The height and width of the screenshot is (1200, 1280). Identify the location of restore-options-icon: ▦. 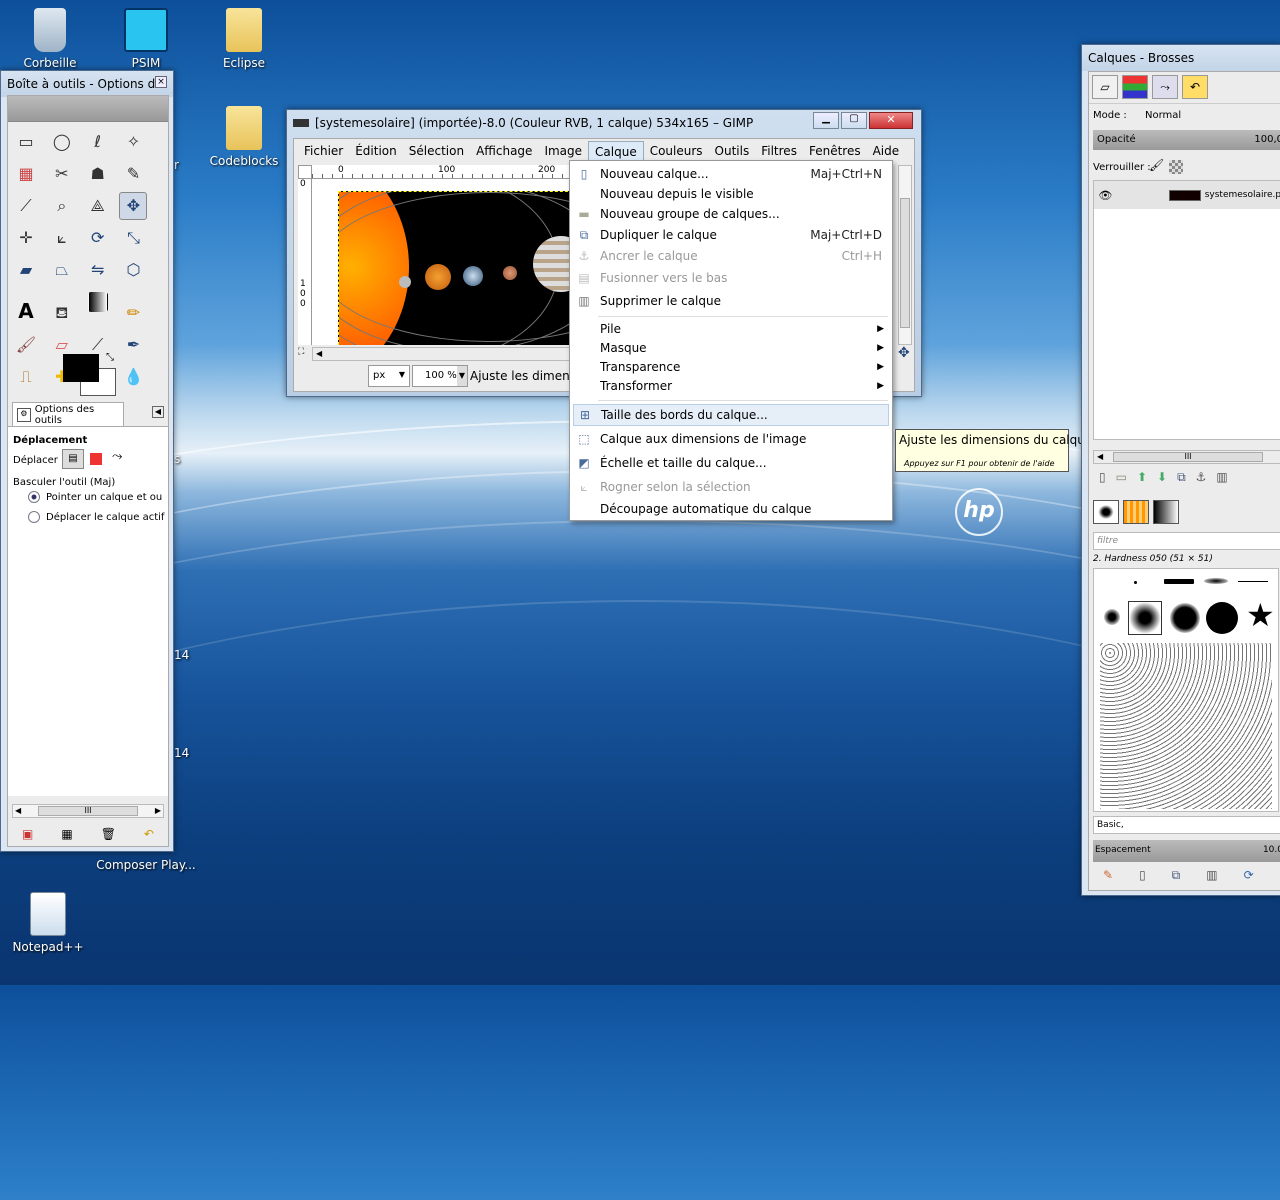
(66, 834).